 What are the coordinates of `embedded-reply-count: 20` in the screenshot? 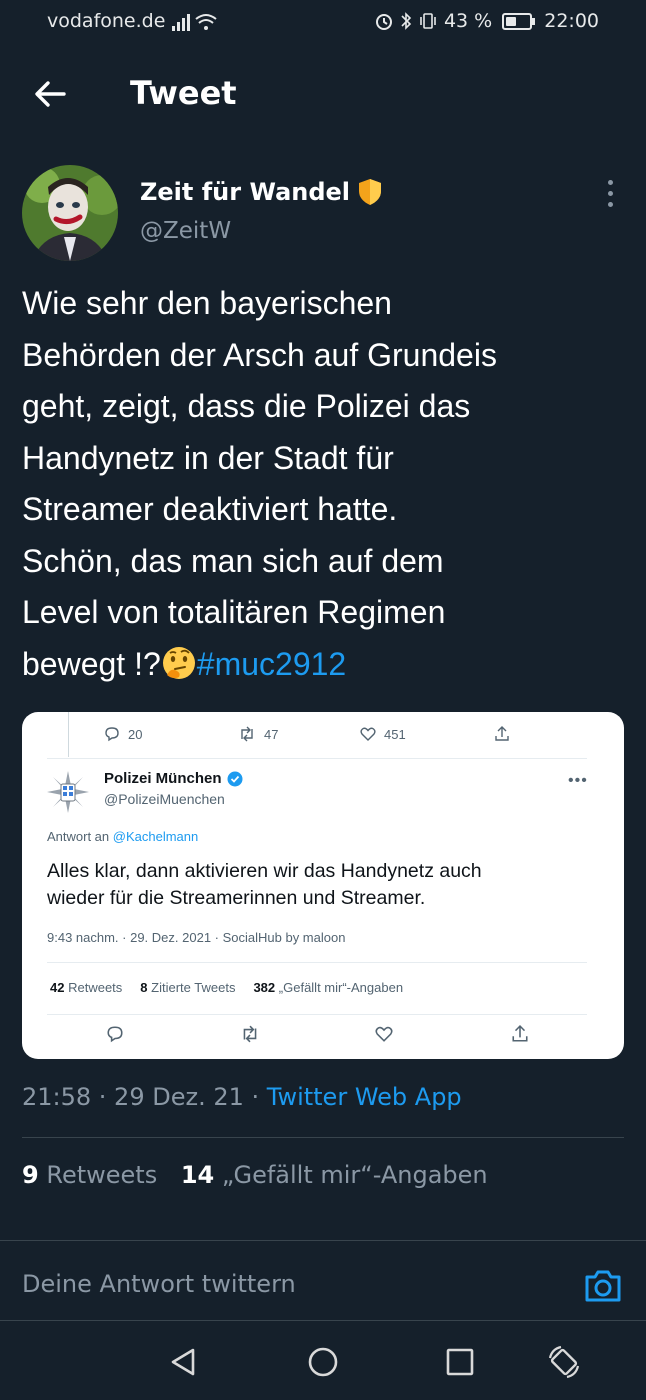 It's located at (123, 734).